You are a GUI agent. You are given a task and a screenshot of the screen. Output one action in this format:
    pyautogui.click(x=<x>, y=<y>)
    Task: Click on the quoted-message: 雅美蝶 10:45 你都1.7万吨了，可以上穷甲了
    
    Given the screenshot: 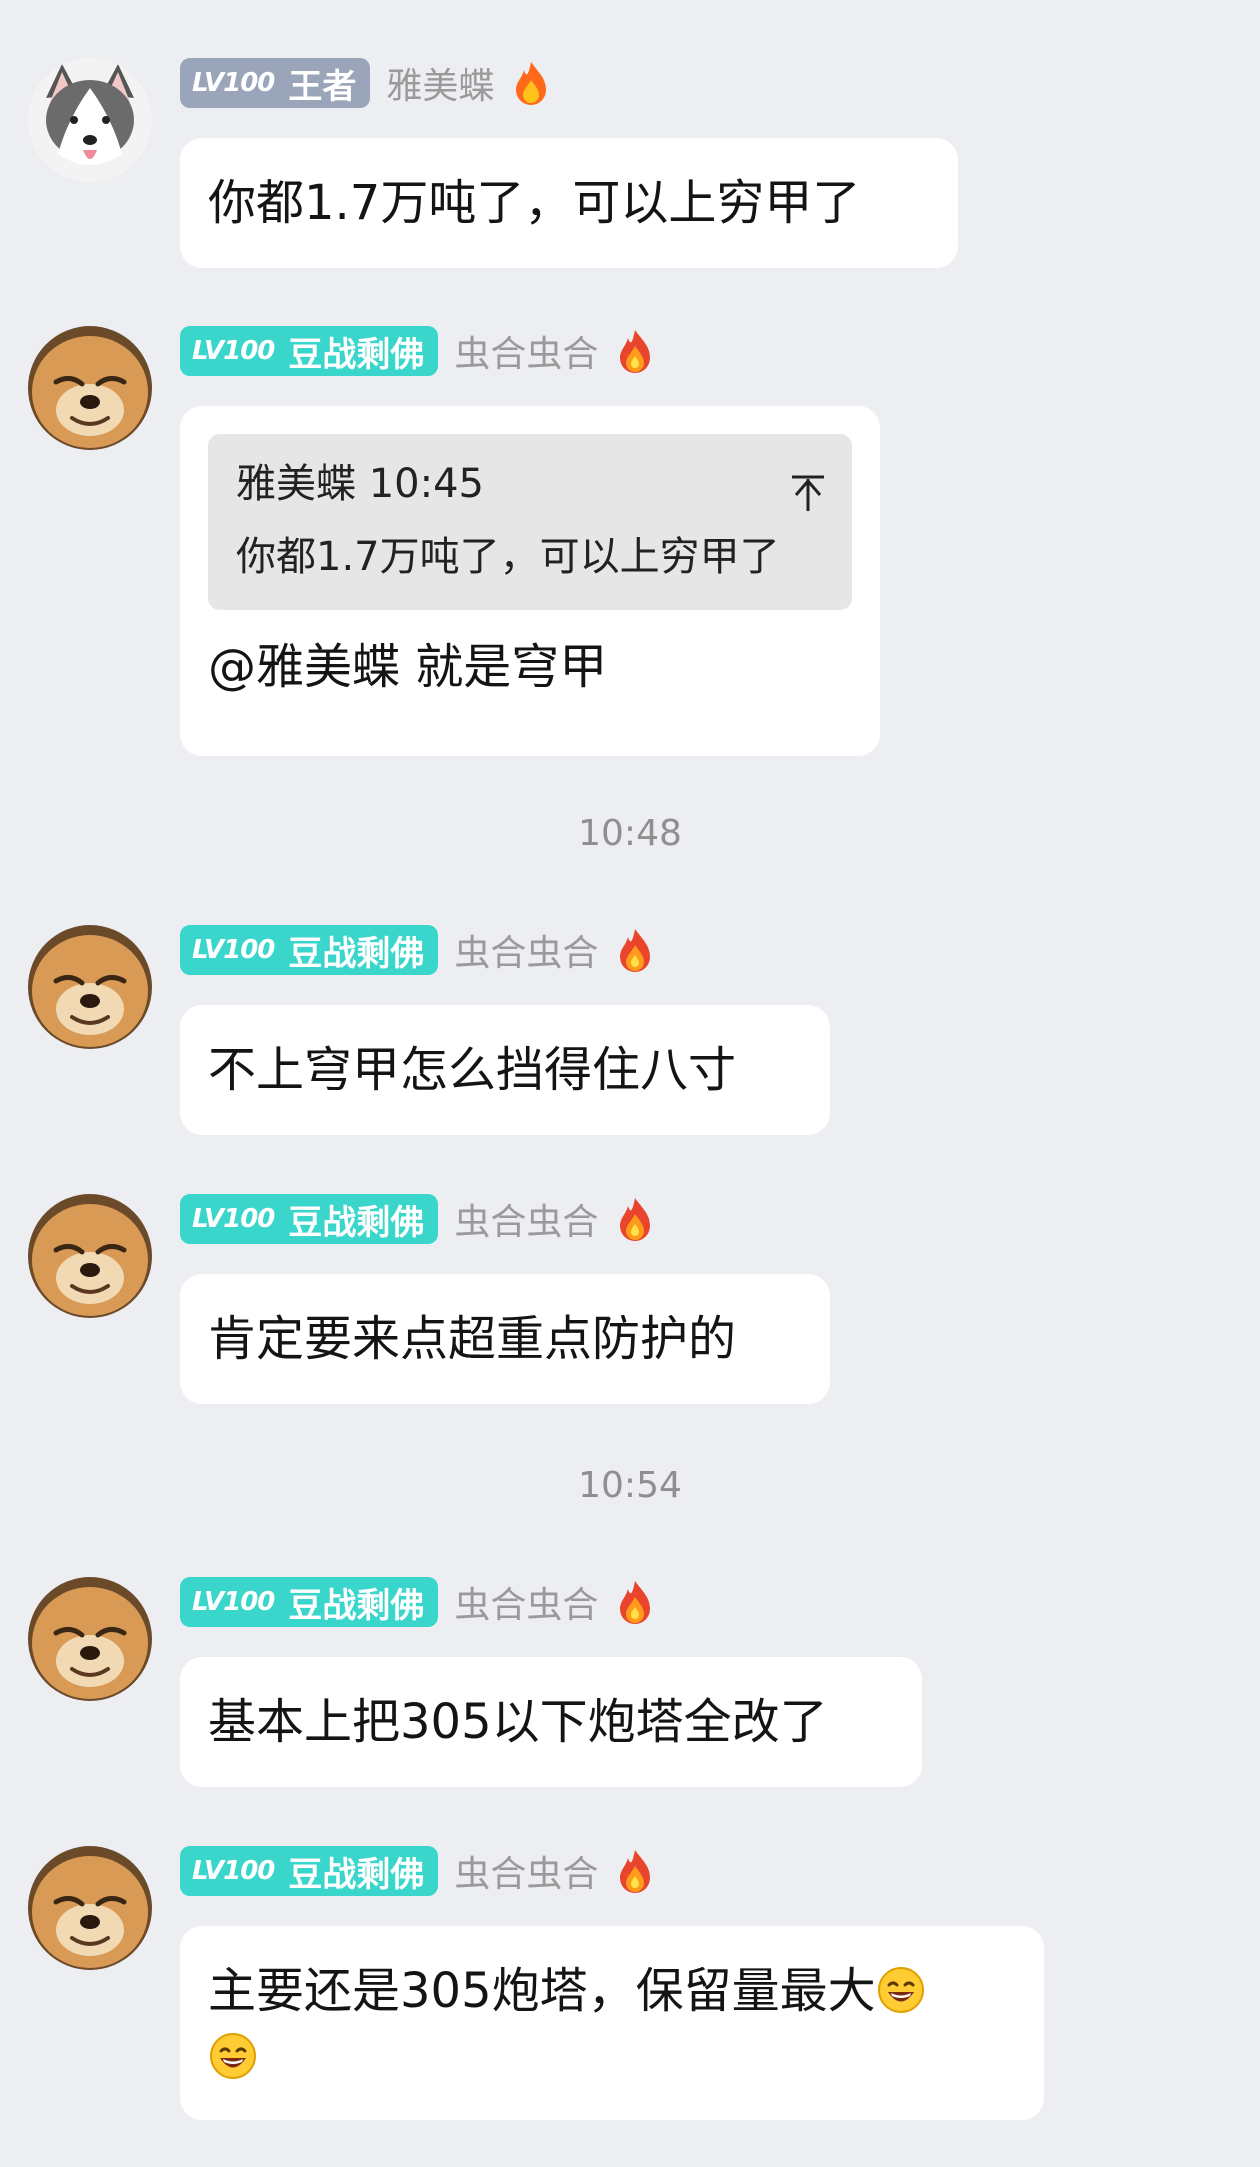 What is the action you would take?
    pyautogui.click(x=530, y=522)
    